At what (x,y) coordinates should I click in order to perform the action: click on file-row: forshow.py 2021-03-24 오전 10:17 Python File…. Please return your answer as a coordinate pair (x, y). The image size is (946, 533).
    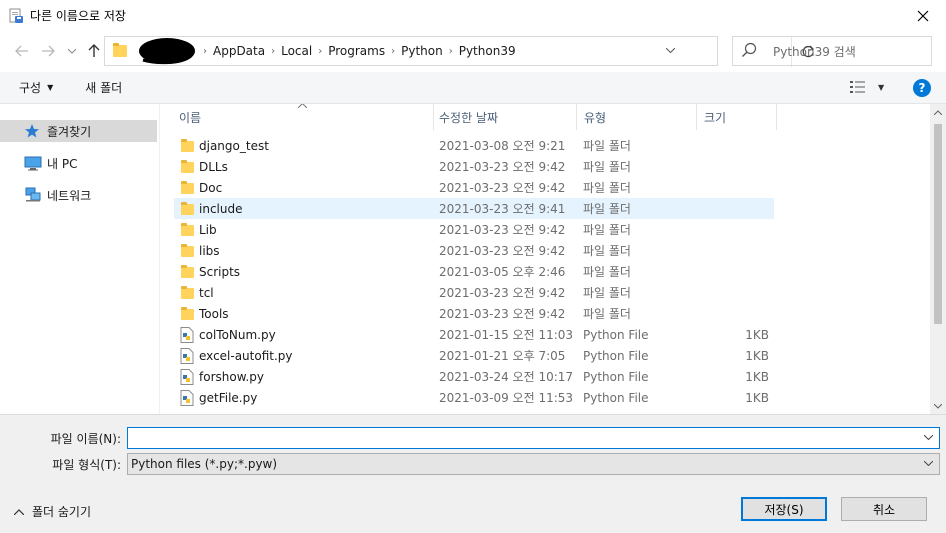
    Looking at the image, I should click on (474, 376).